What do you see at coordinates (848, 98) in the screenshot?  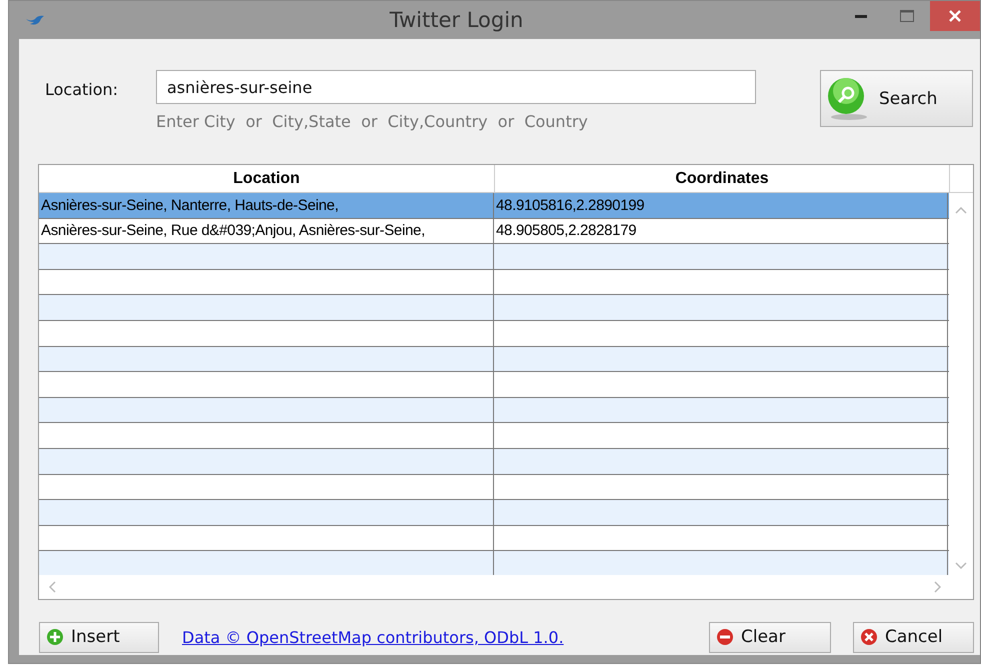 I see `search-icon` at bounding box center [848, 98].